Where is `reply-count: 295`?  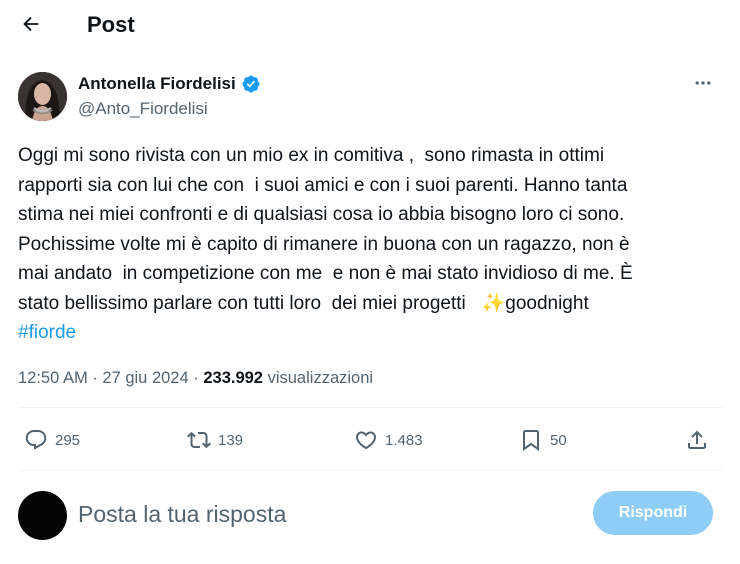
reply-count: 295 is located at coordinates (68, 440).